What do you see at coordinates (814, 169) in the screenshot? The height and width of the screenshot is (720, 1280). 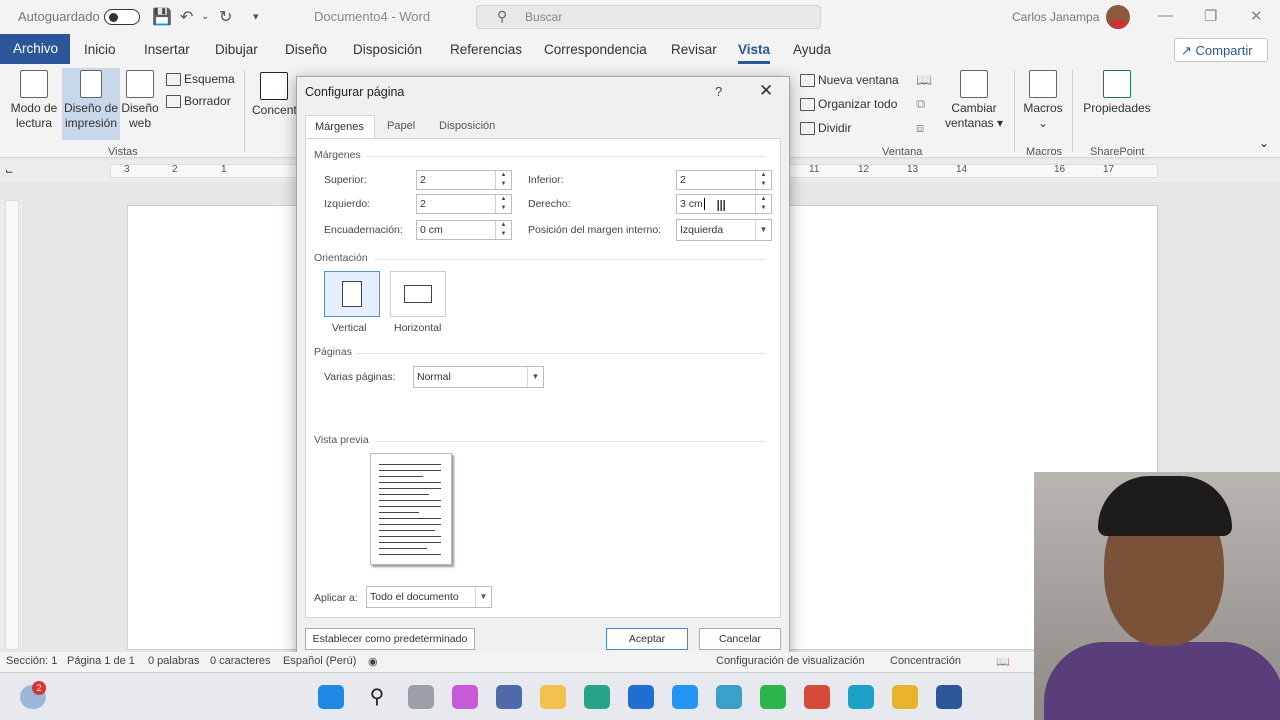 I see `ruler-number: 11` at bounding box center [814, 169].